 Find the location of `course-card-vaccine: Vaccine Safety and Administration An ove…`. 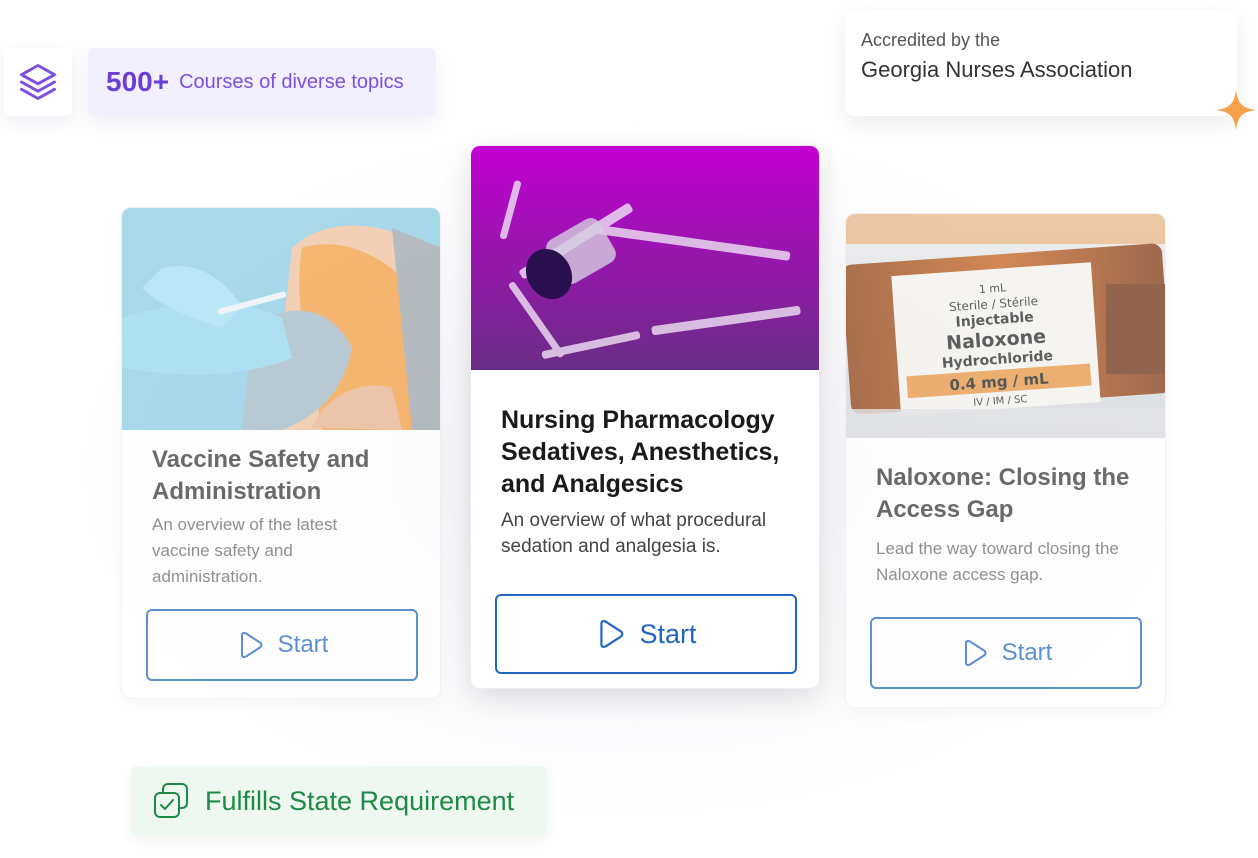

course-card-vaccine: Vaccine Safety and Administration An ove… is located at coordinates (281, 453).